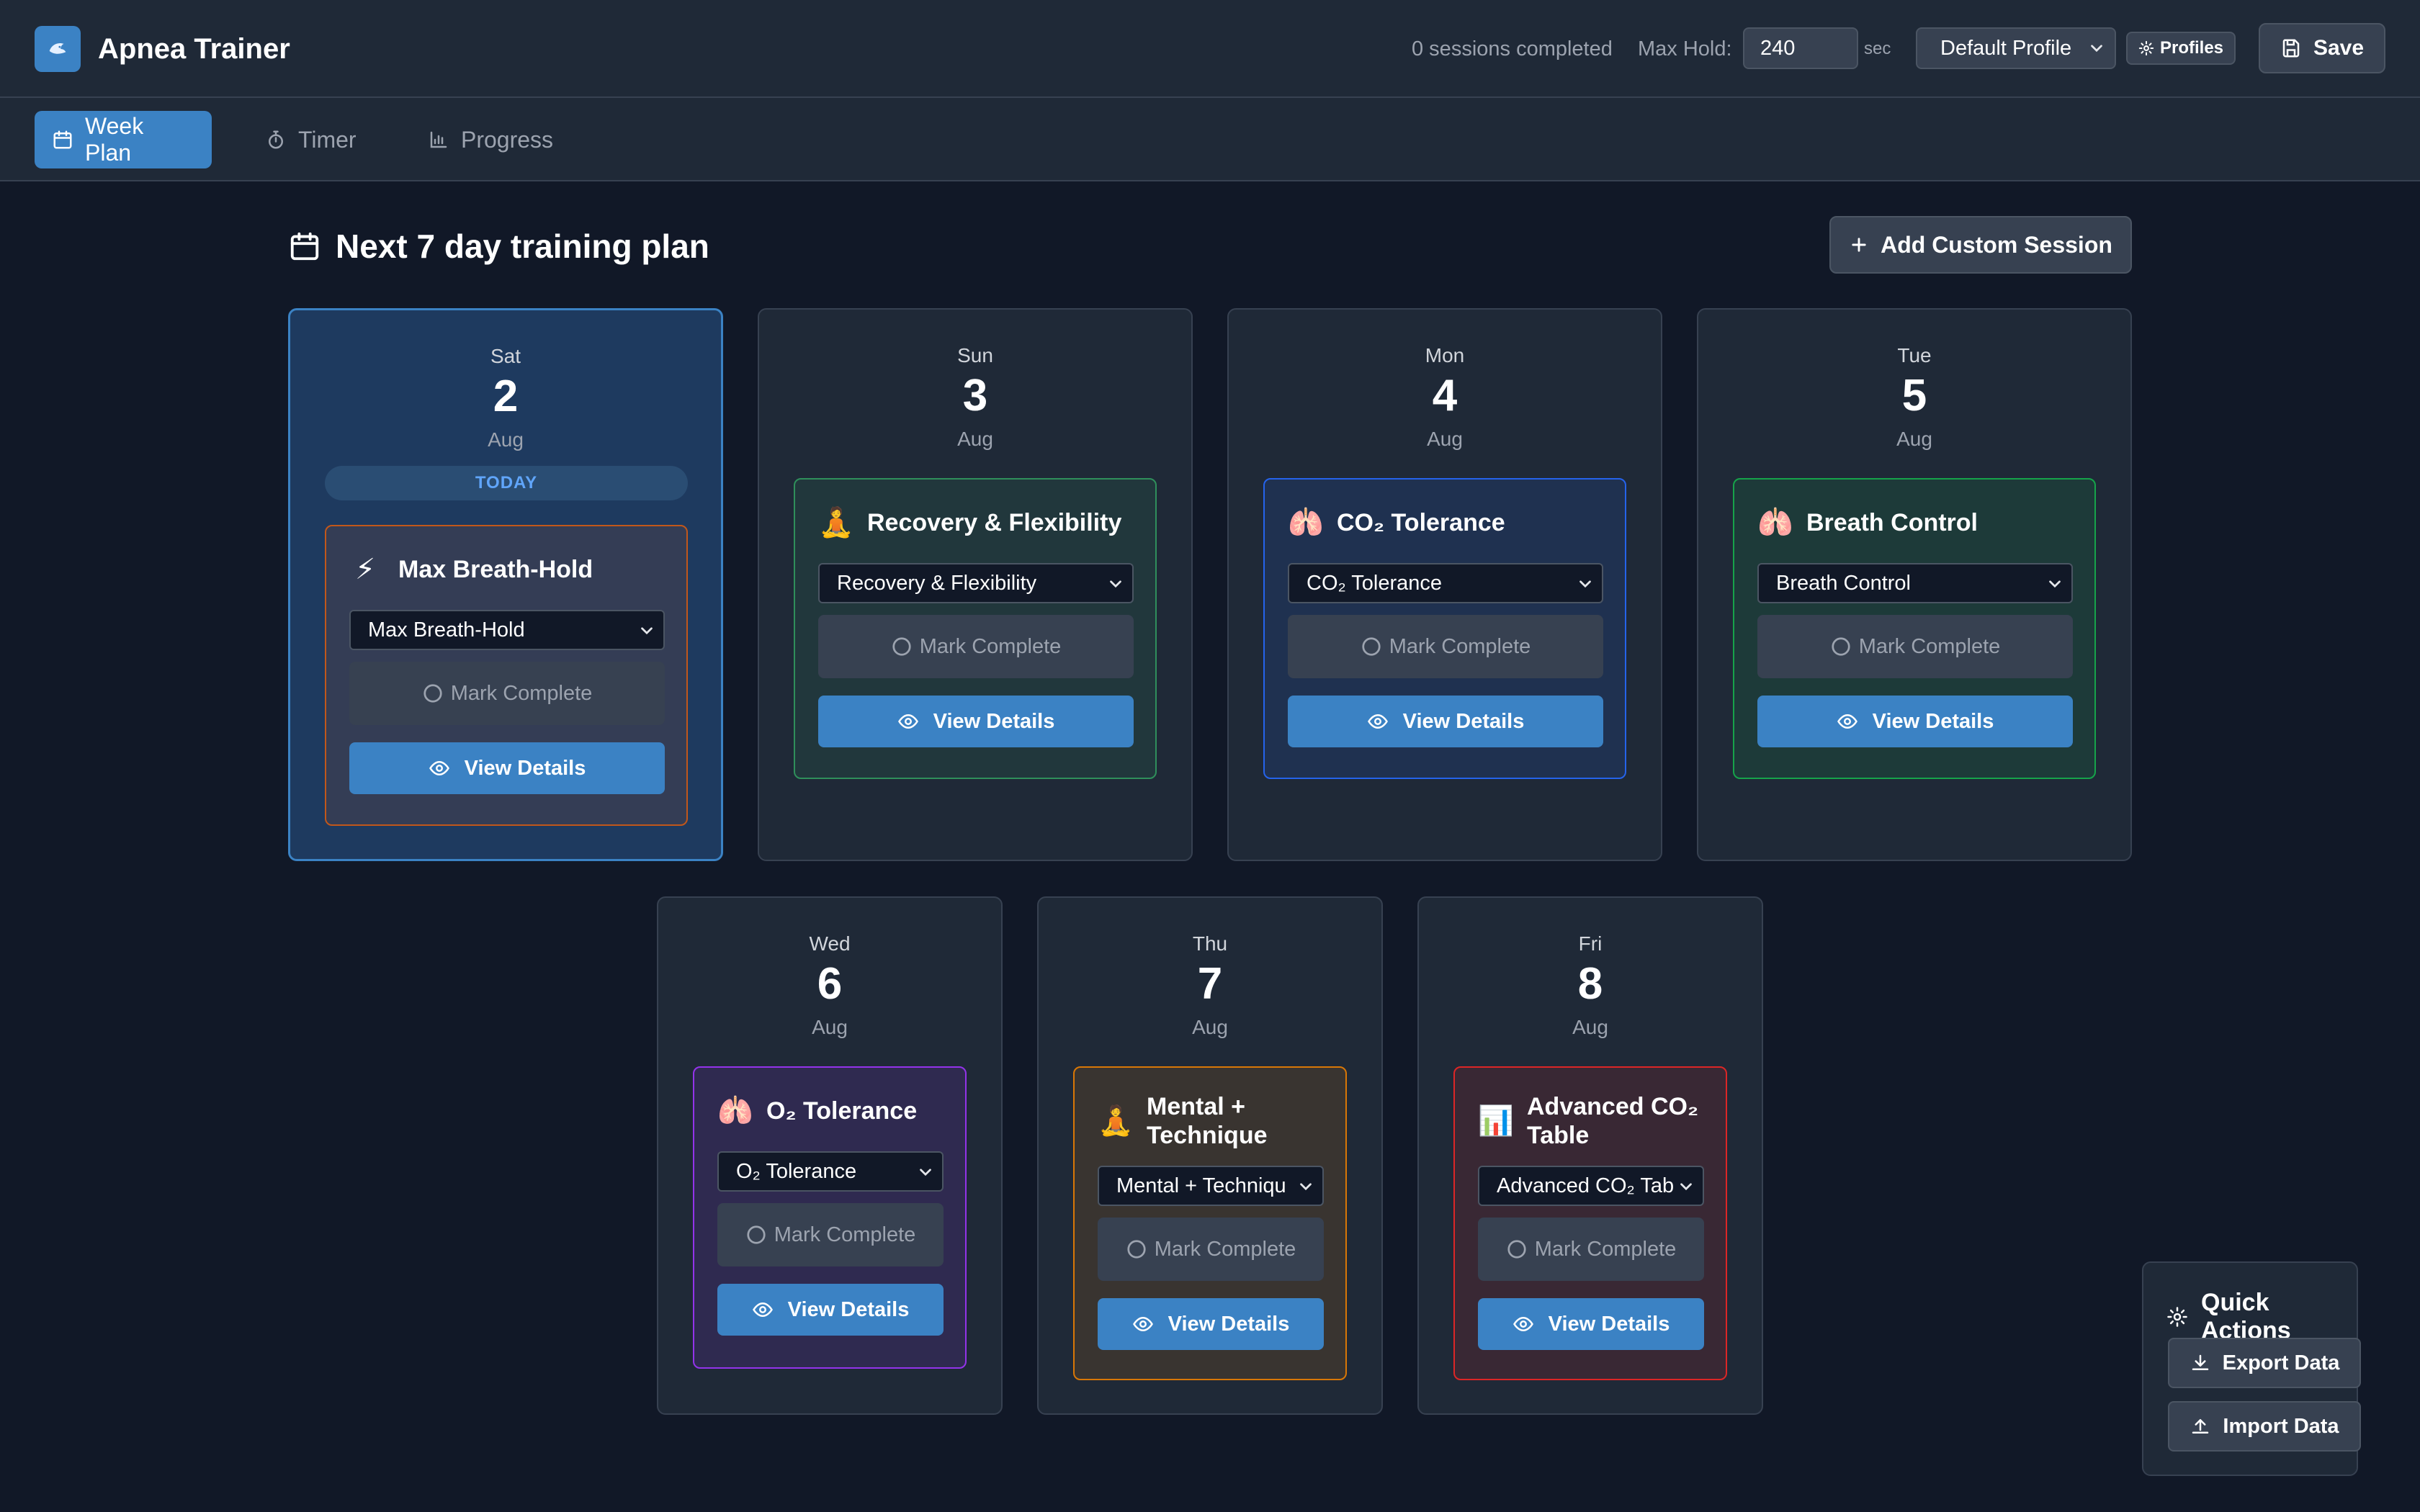  I want to click on upload-icon, so click(2200, 1426).